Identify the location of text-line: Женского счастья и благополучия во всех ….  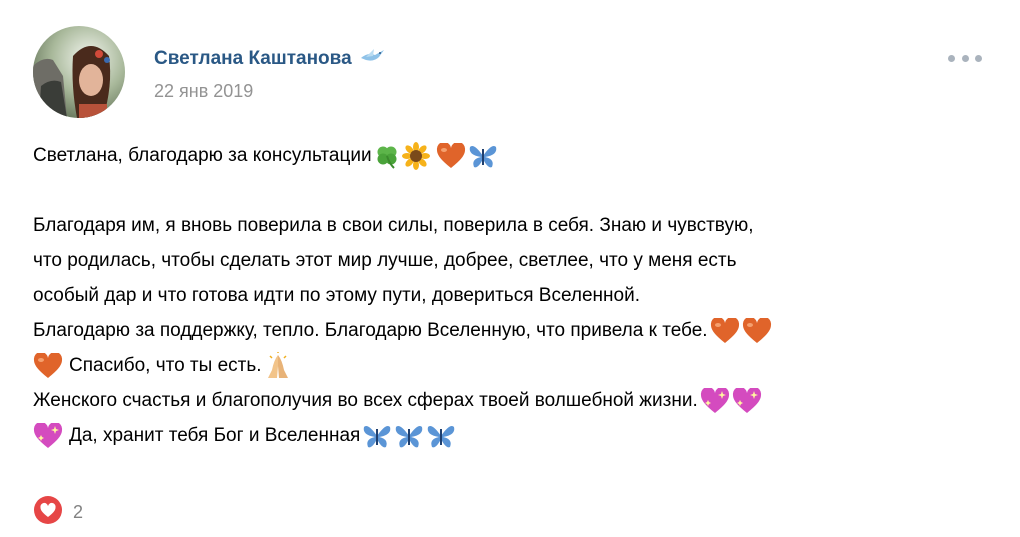
(513, 400).